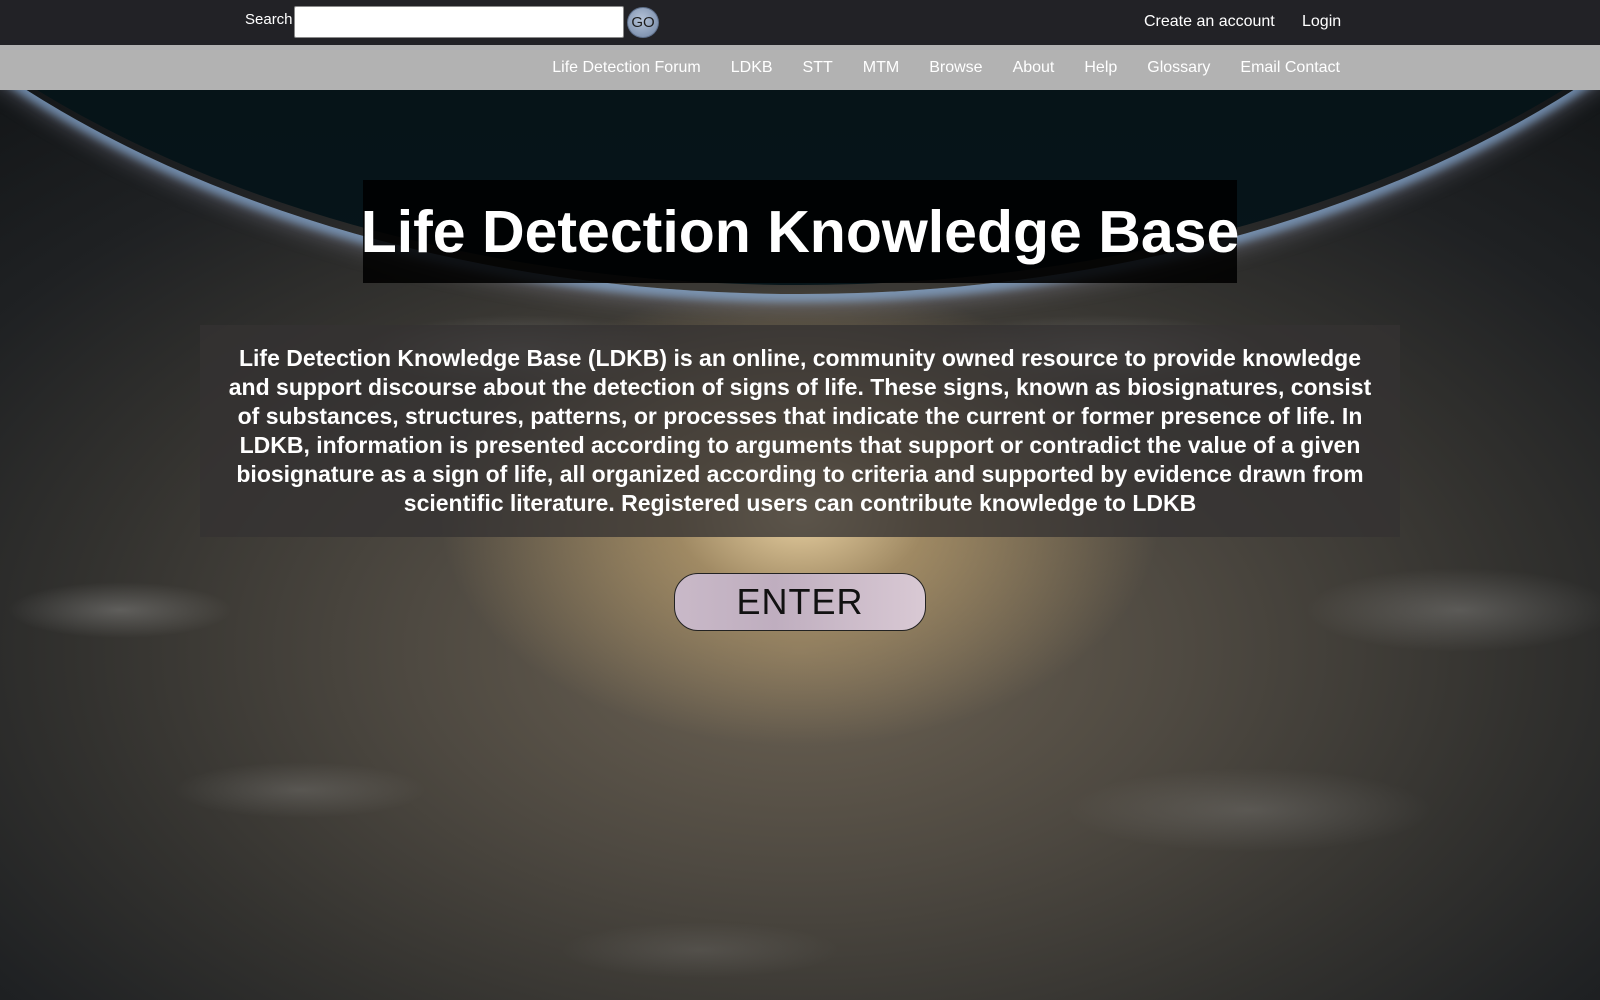  I want to click on nav-item-mtm: MTM, so click(881, 67).